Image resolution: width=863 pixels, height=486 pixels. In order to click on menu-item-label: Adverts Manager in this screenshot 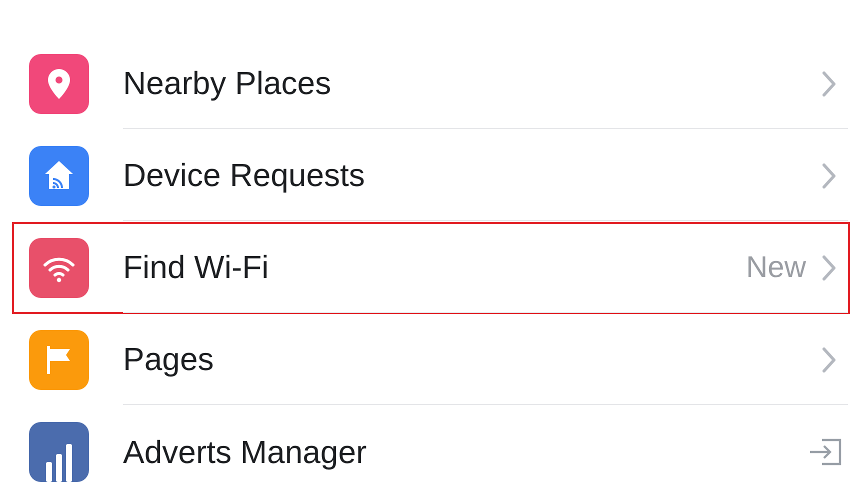, I will do `click(245, 452)`.